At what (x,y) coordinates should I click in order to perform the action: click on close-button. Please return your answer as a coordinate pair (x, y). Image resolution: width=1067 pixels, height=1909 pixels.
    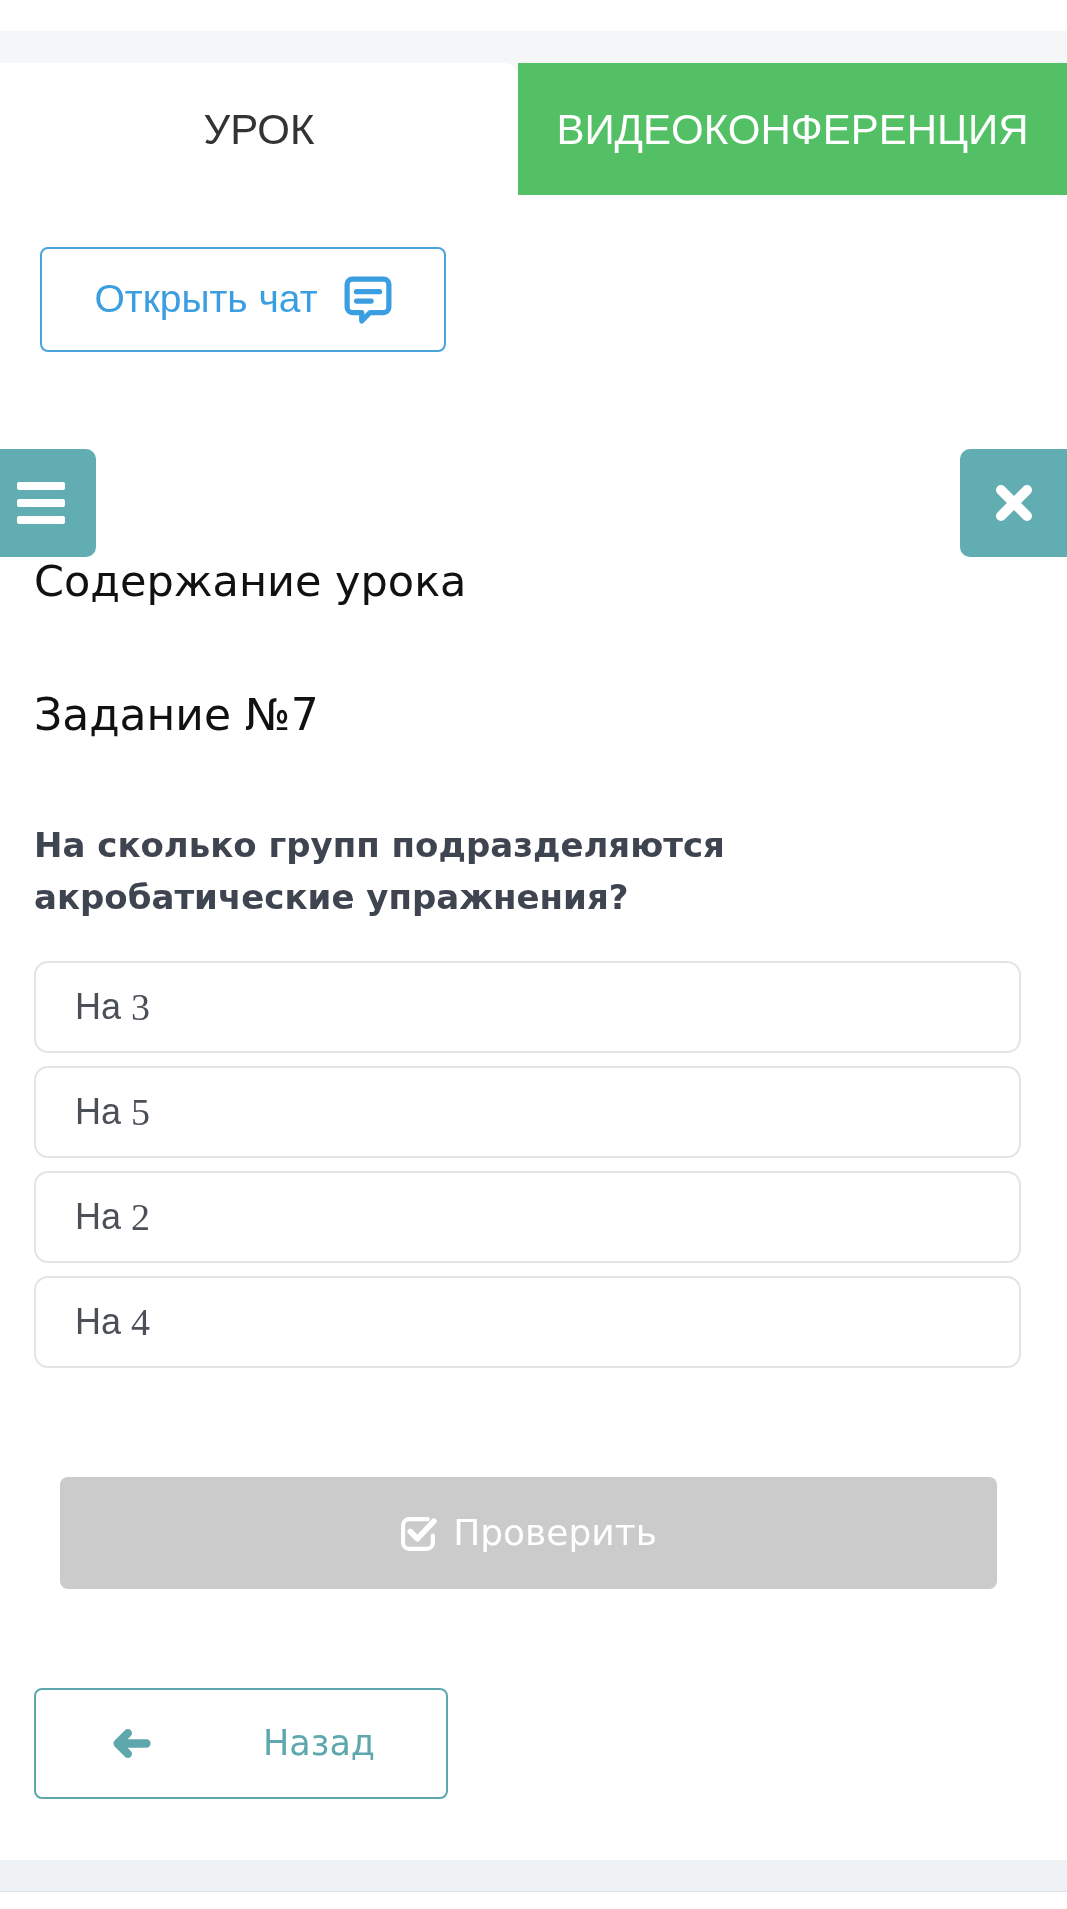
    Looking at the image, I should click on (1013, 503).